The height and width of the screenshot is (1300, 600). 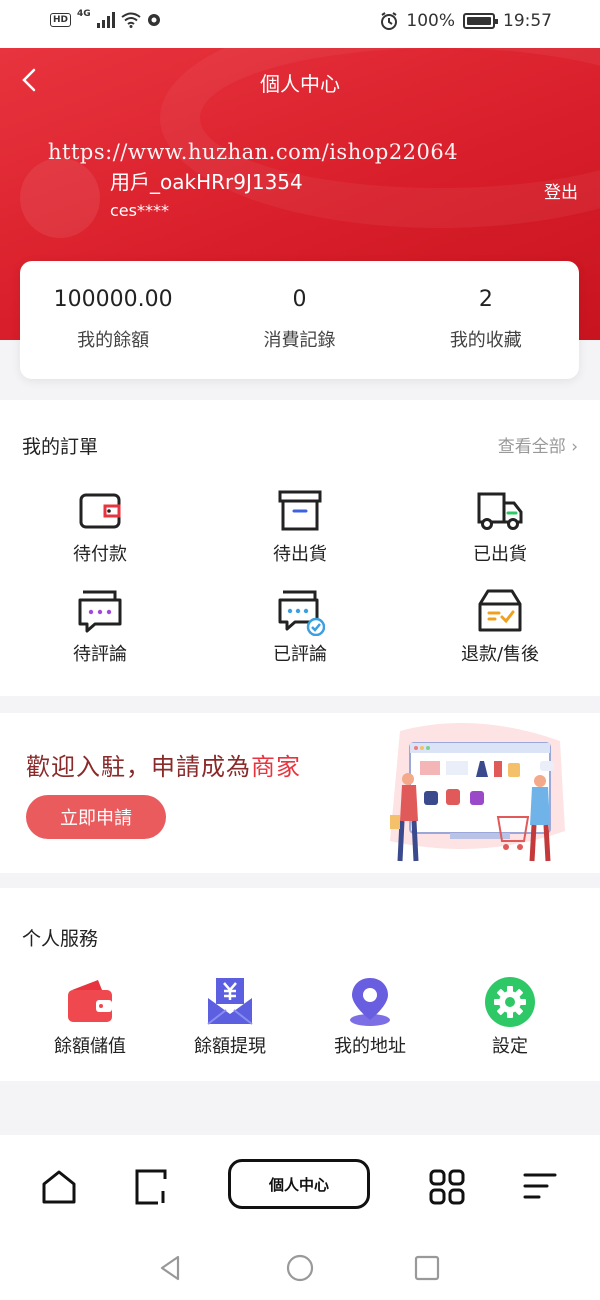 I want to click on back-triangle-icon, so click(x=171, y=1268).